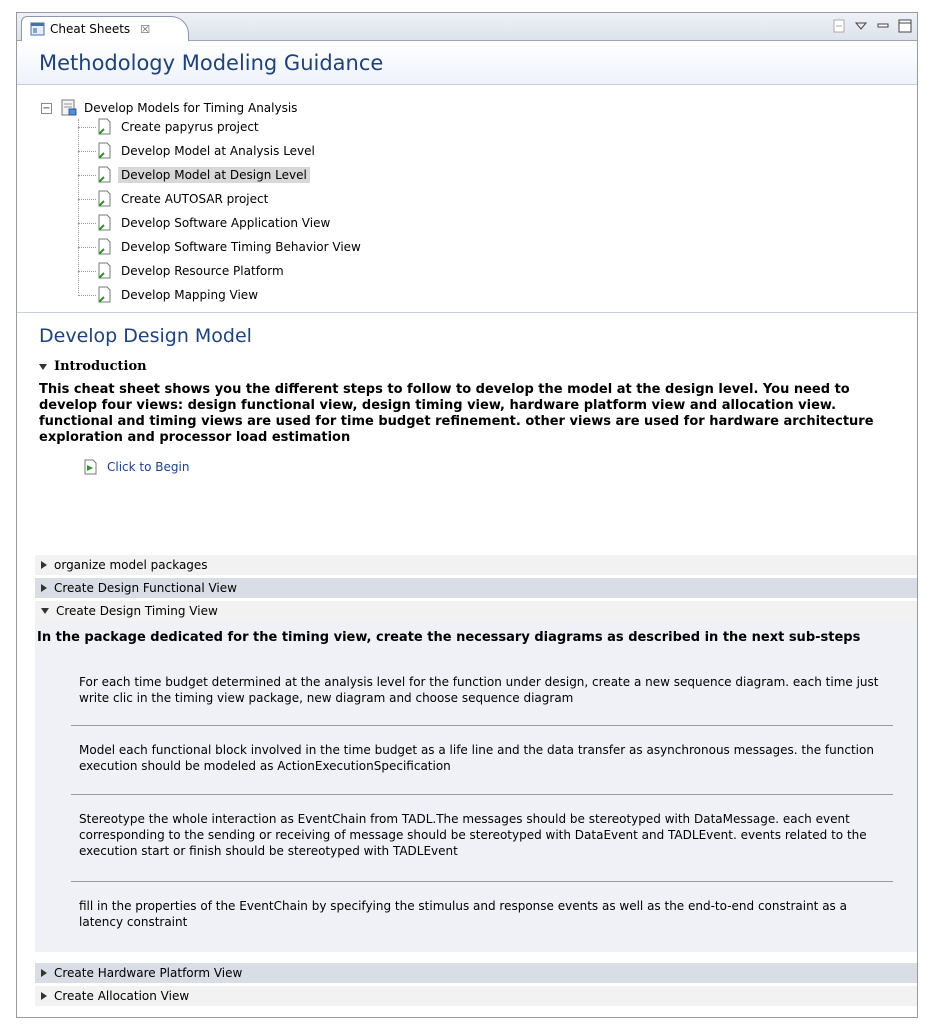  What do you see at coordinates (145, 336) in the screenshot?
I see `section-title: Develop Design Model` at bounding box center [145, 336].